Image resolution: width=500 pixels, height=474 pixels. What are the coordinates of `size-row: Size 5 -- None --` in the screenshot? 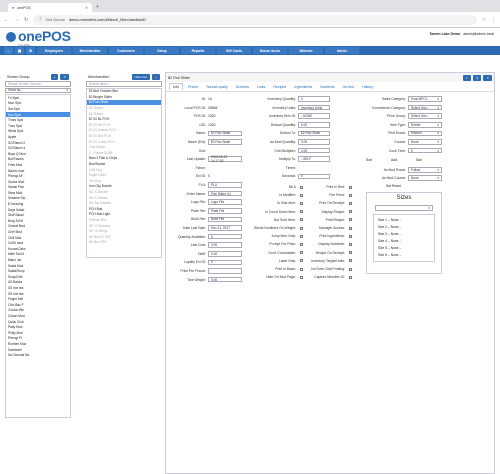 It's located at (404, 248).